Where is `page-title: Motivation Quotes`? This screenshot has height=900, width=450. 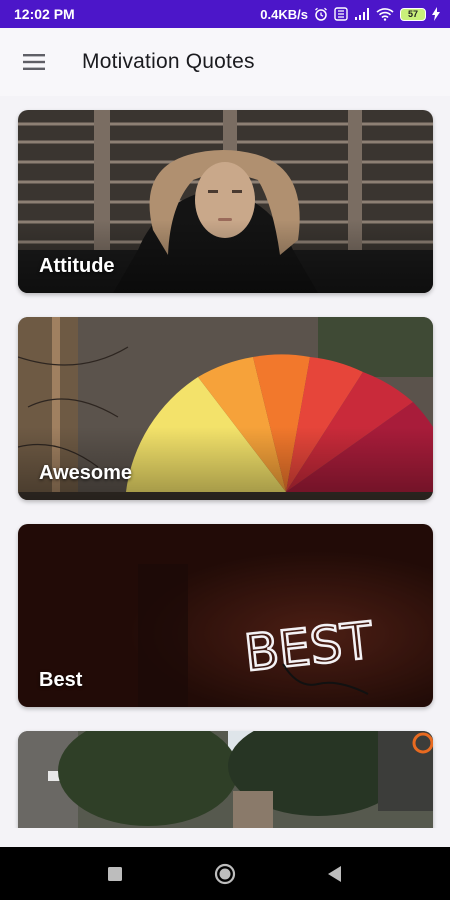
page-title: Motivation Quotes is located at coordinates (168, 61).